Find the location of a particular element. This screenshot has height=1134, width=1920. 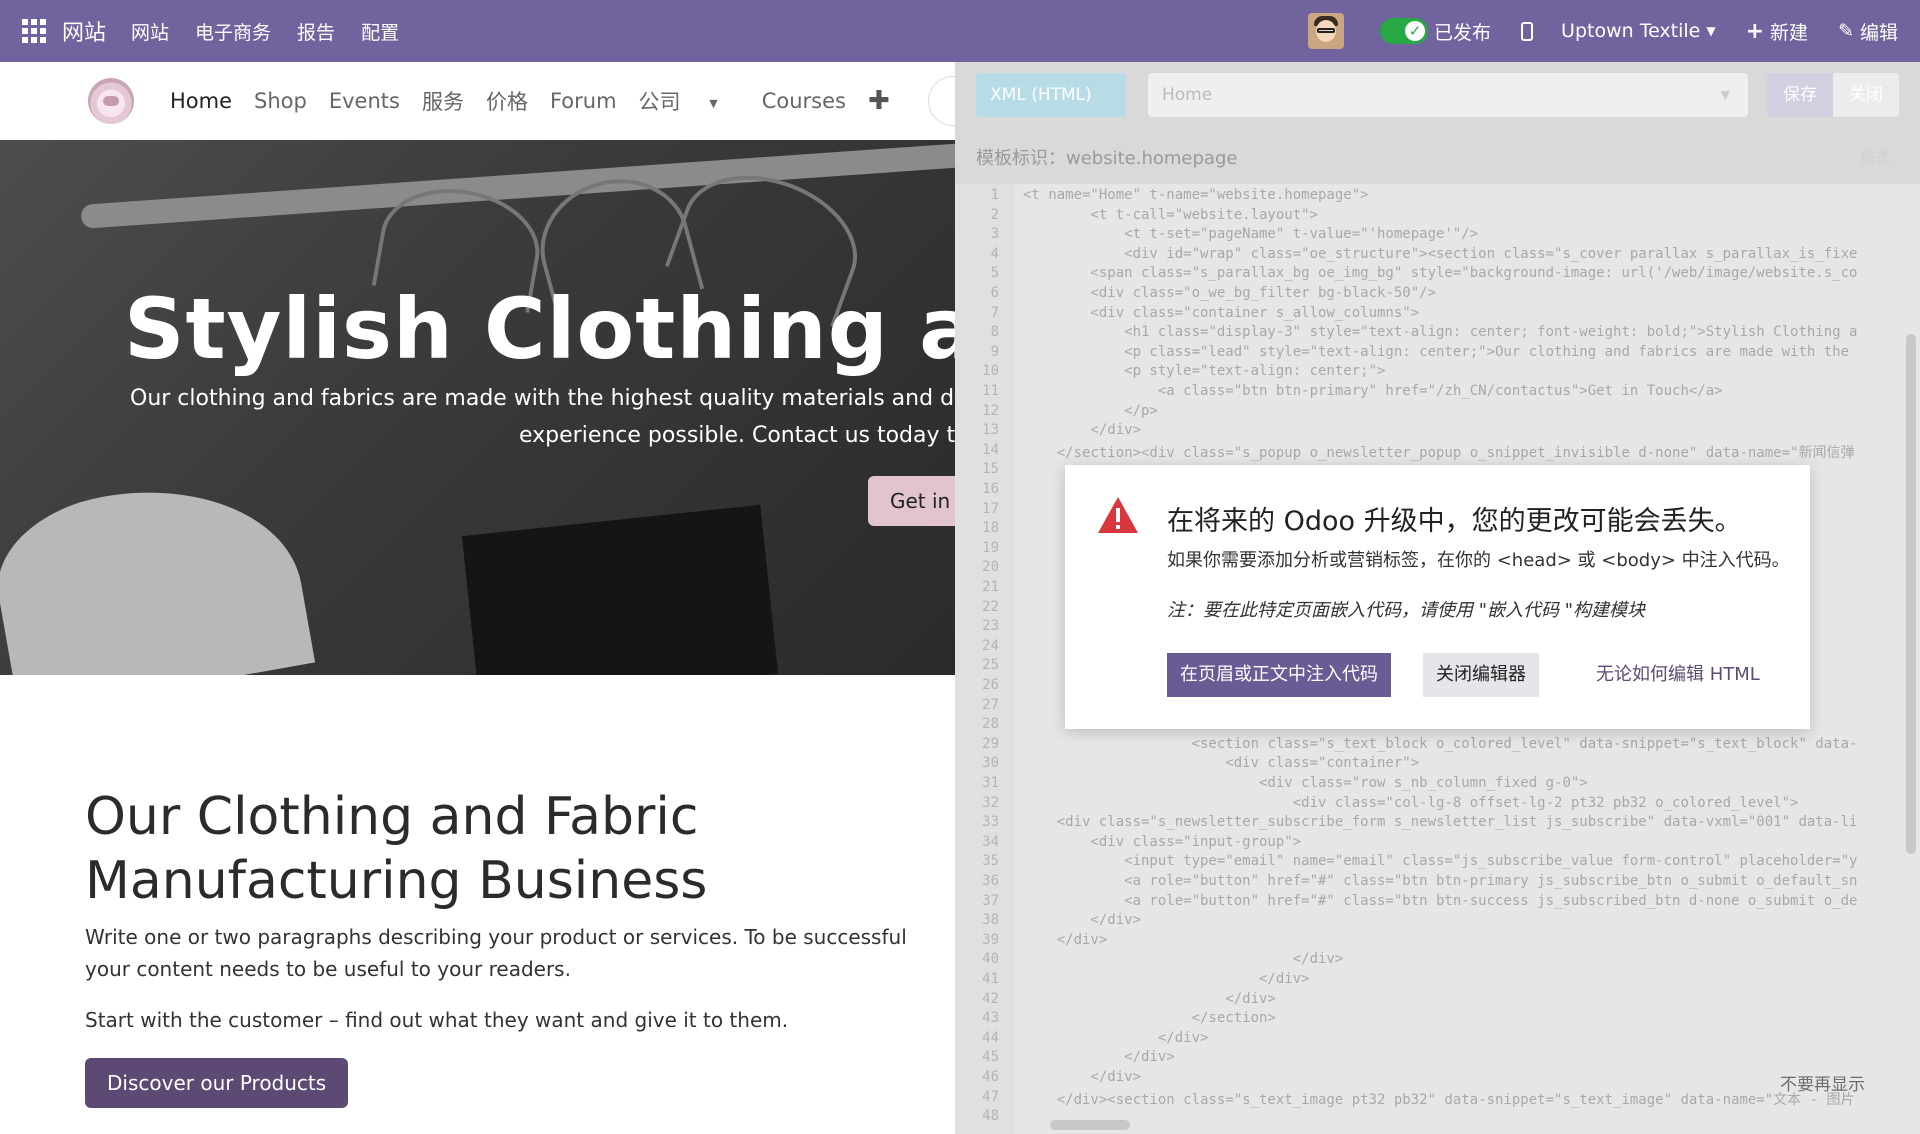

editor-save-button: 保存 is located at coordinates (1800, 95).